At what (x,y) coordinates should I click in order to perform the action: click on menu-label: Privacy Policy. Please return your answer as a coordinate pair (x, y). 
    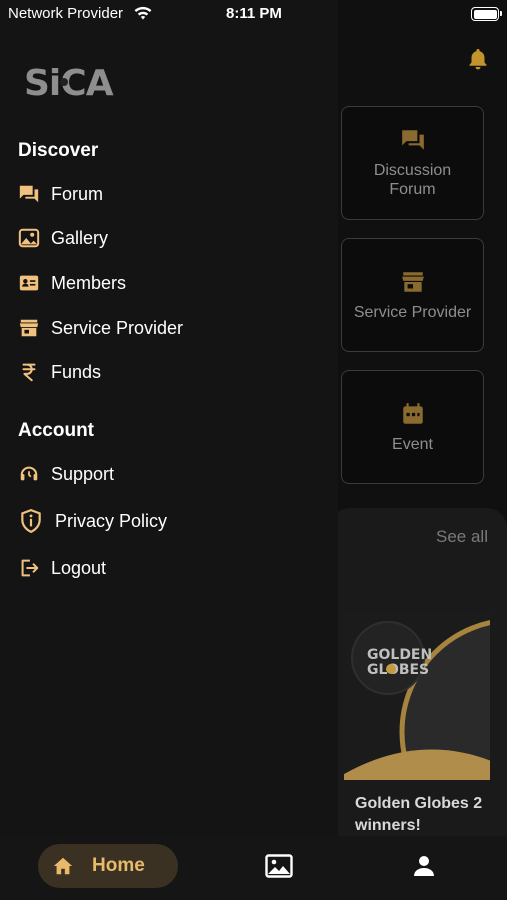
    Looking at the image, I should click on (111, 520).